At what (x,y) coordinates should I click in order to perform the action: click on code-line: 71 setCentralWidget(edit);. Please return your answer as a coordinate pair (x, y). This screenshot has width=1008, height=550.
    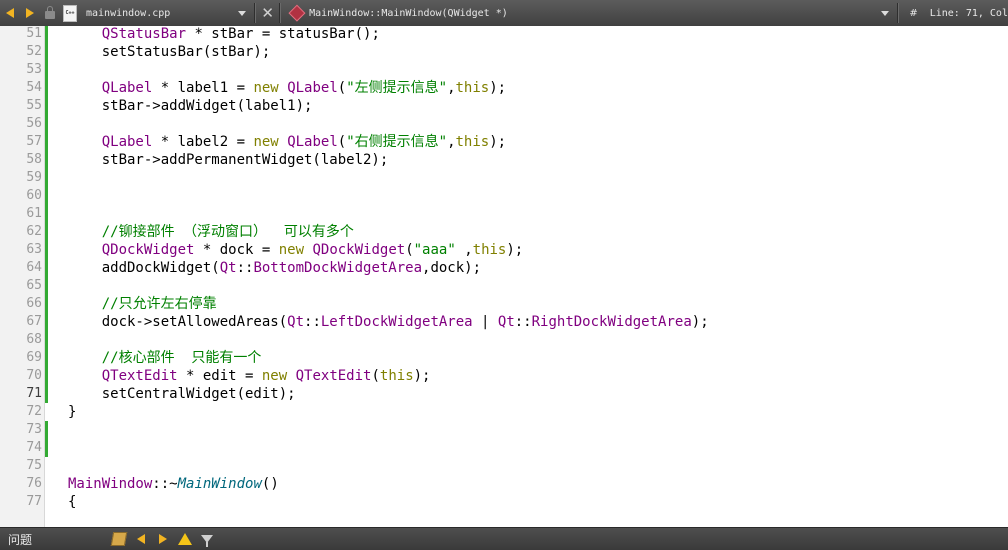
    Looking at the image, I should click on (504, 394).